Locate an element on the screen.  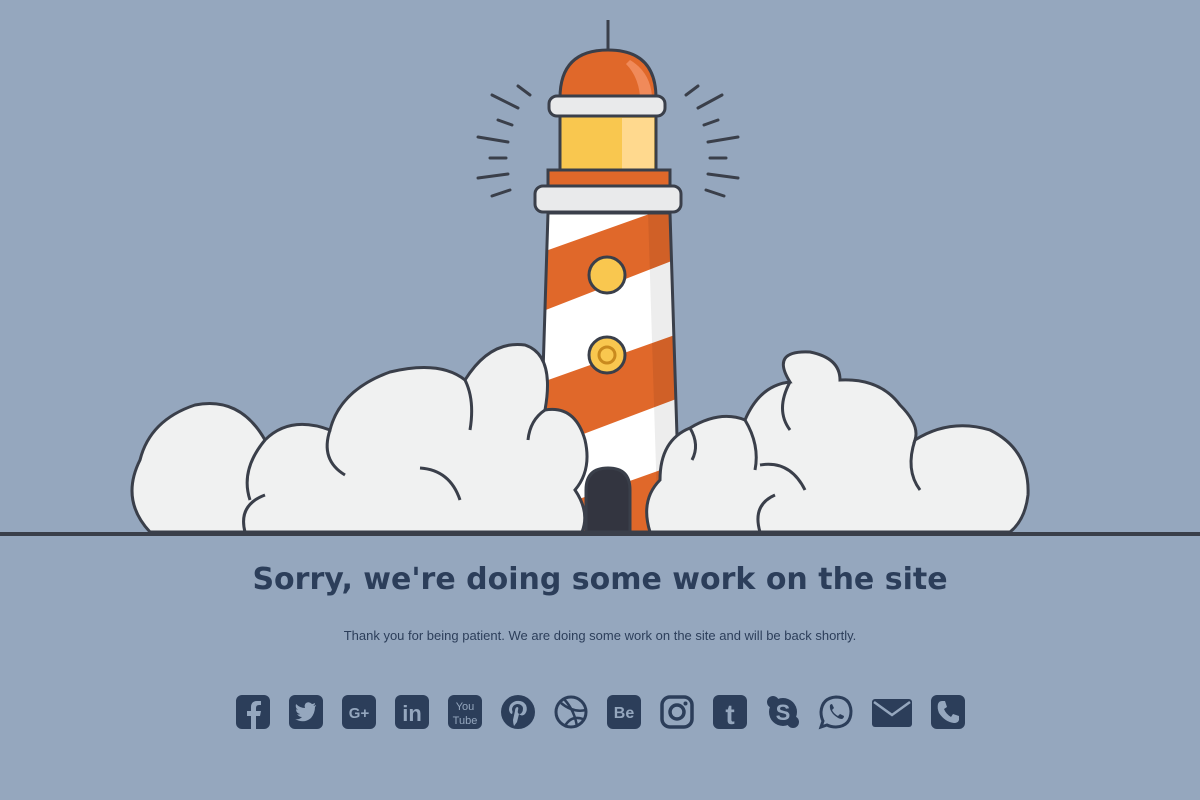
youtube-link: You Tube is located at coordinates (465, 712).